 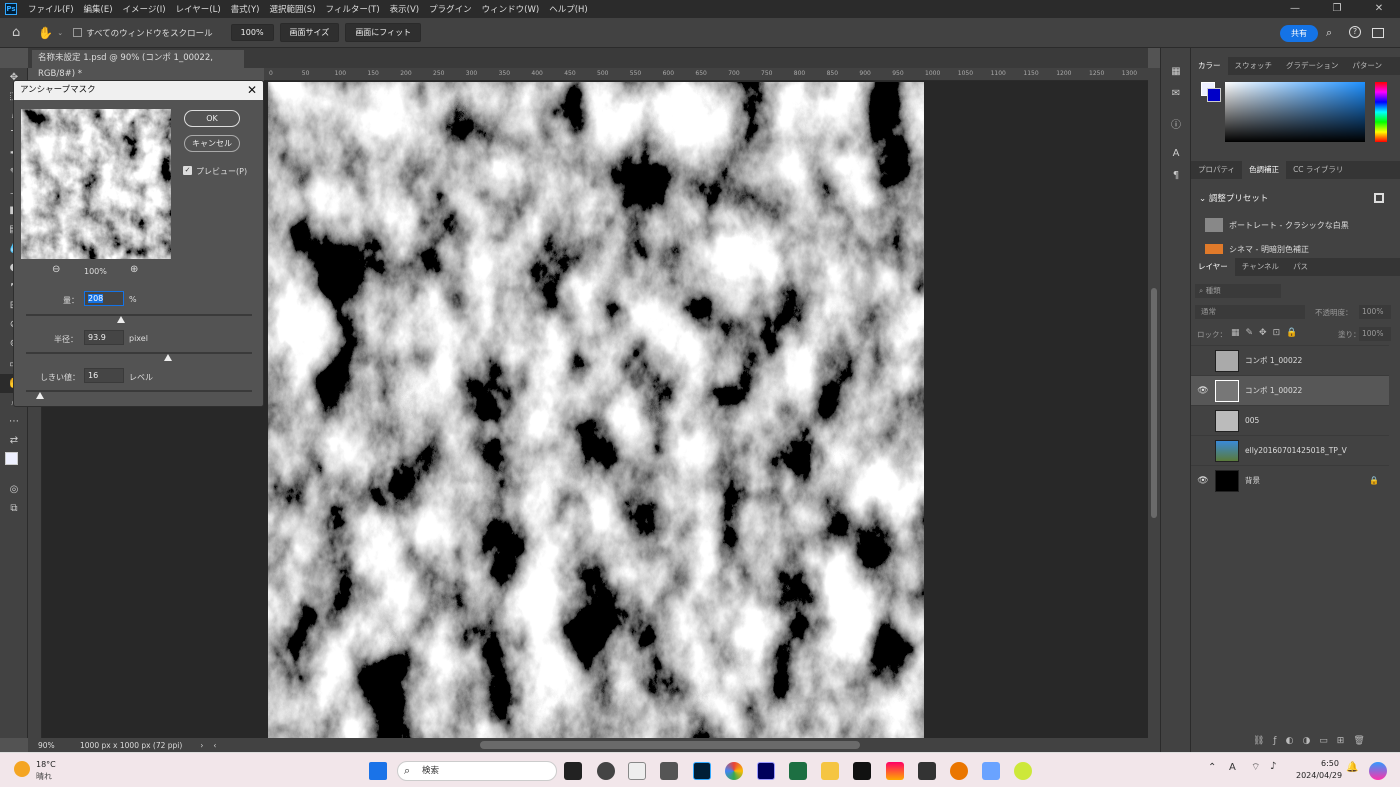 What do you see at coordinates (60, 33) in the screenshot?
I see `chevron-down-icon: ⌄` at bounding box center [60, 33].